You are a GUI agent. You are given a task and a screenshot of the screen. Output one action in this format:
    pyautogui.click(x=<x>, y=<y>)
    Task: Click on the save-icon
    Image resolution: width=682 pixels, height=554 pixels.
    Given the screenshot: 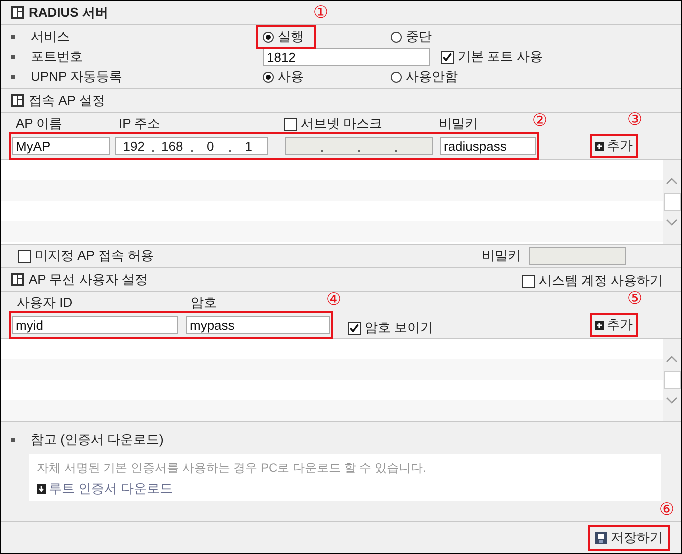 What is the action you would take?
    pyautogui.click(x=601, y=538)
    